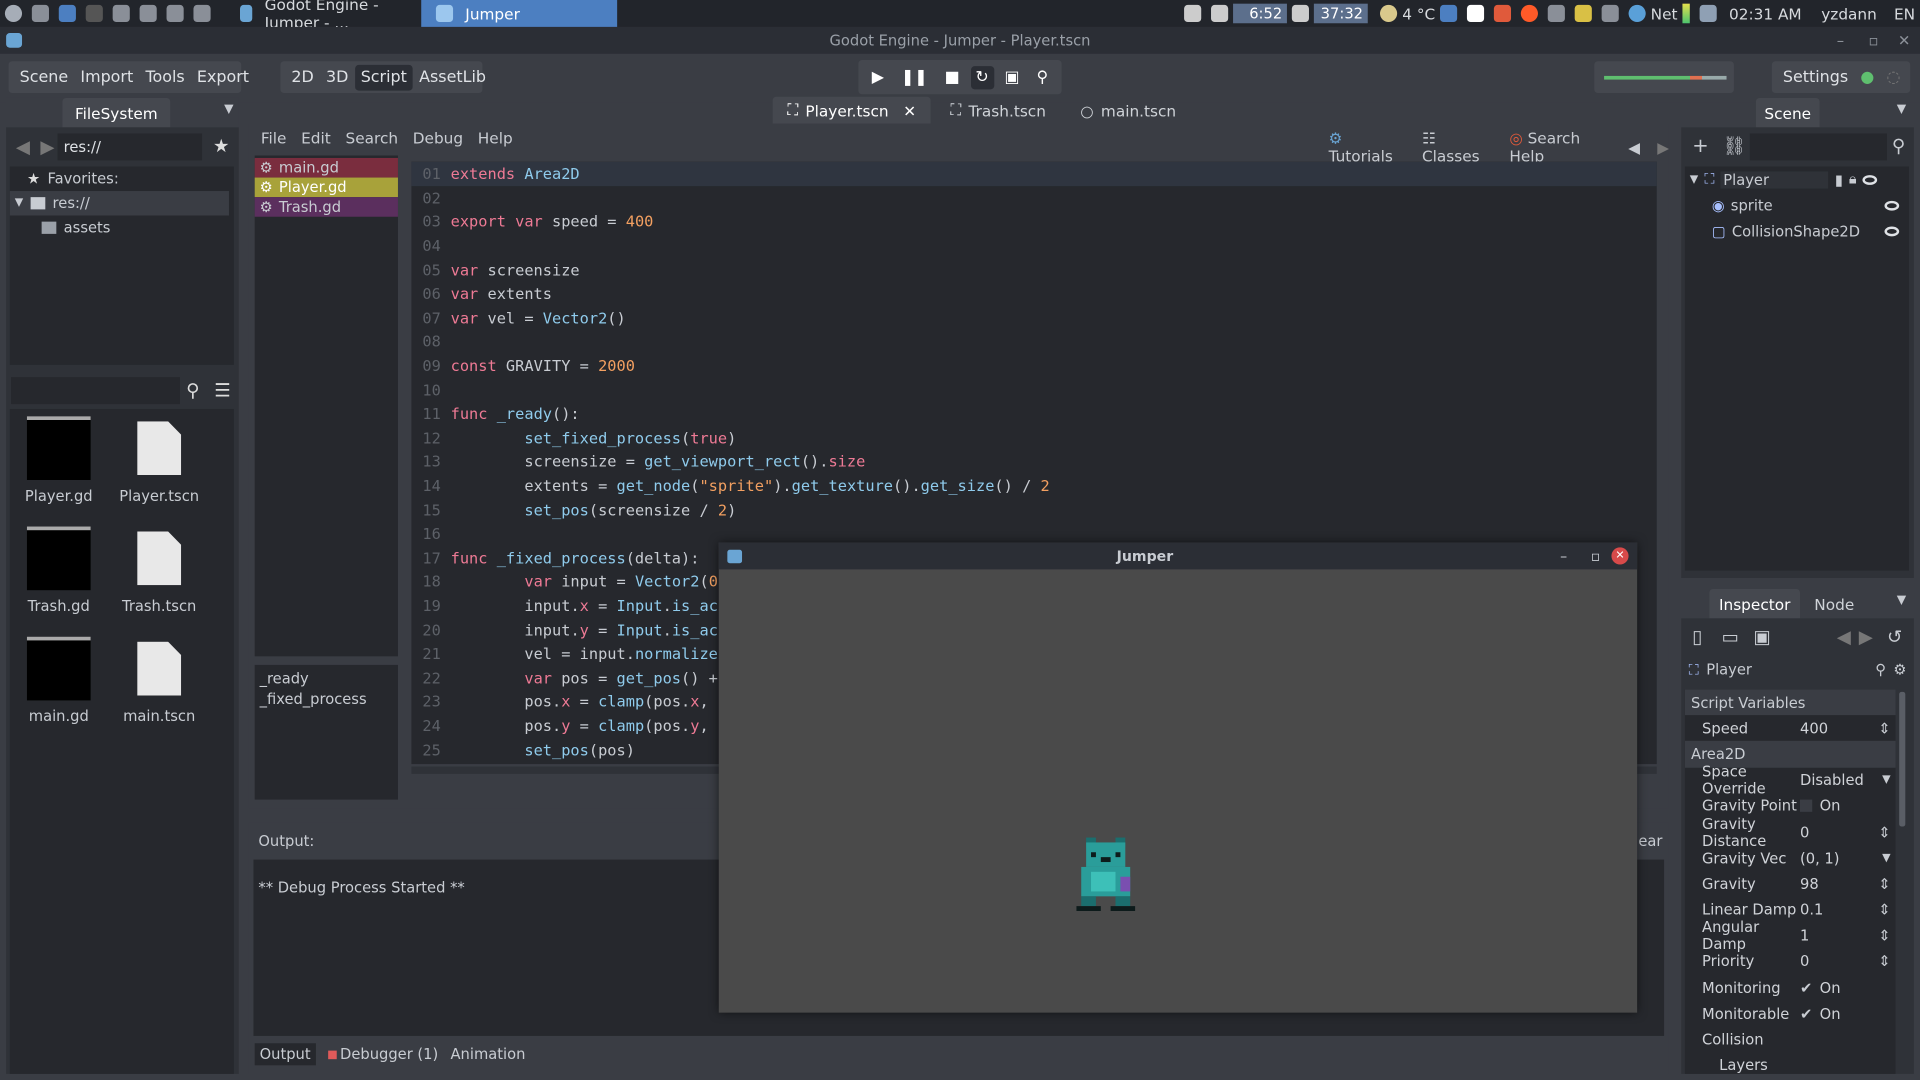 The height and width of the screenshot is (1080, 1920). What do you see at coordinates (96, 391) in the screenshot?
I see `file-search-input` at bounding box center [96, 391].